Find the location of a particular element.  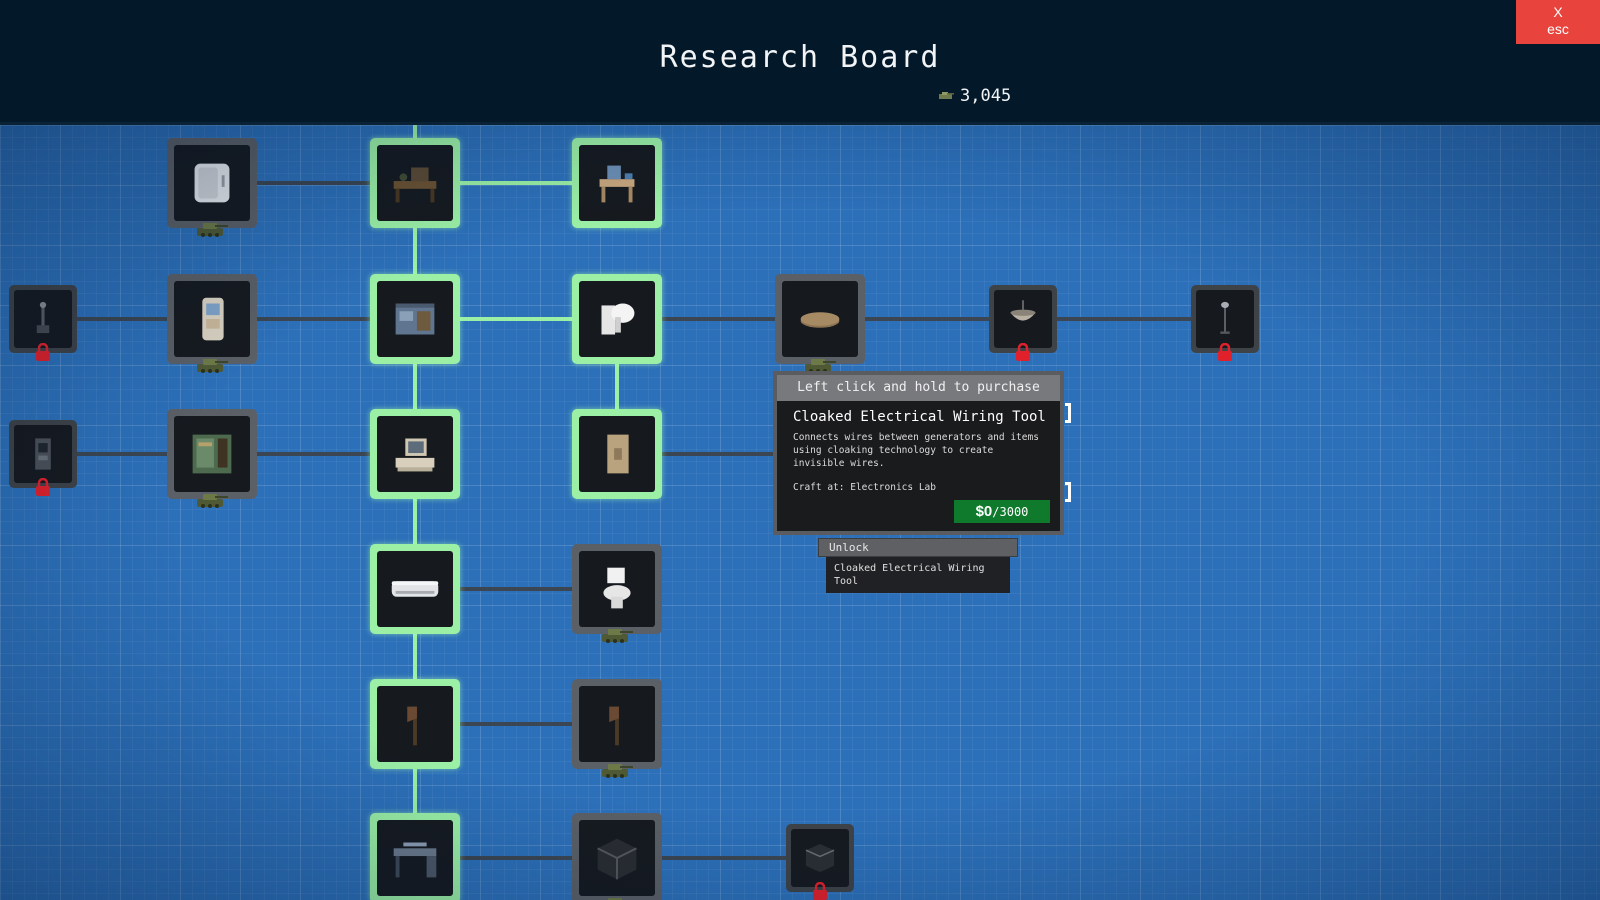

research-node-fridge is located at coordinates (212, 187).